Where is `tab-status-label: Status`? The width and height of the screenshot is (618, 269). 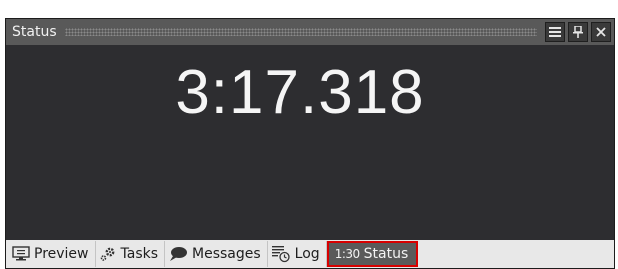
tab-status-label: Status is located at coordinates (386, 254).